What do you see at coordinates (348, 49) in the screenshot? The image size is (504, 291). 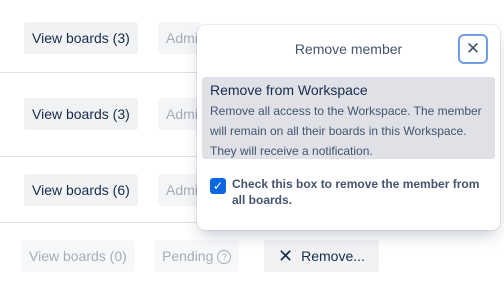 I see `popover-title: Remove member` at bounding box center [348, 49].